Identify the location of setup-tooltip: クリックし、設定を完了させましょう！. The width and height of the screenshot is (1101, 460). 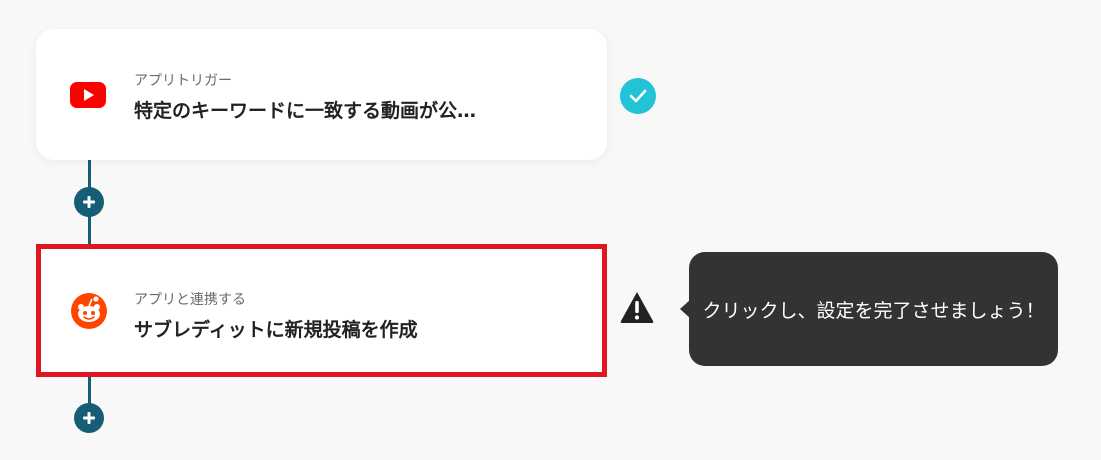
(873, 309).